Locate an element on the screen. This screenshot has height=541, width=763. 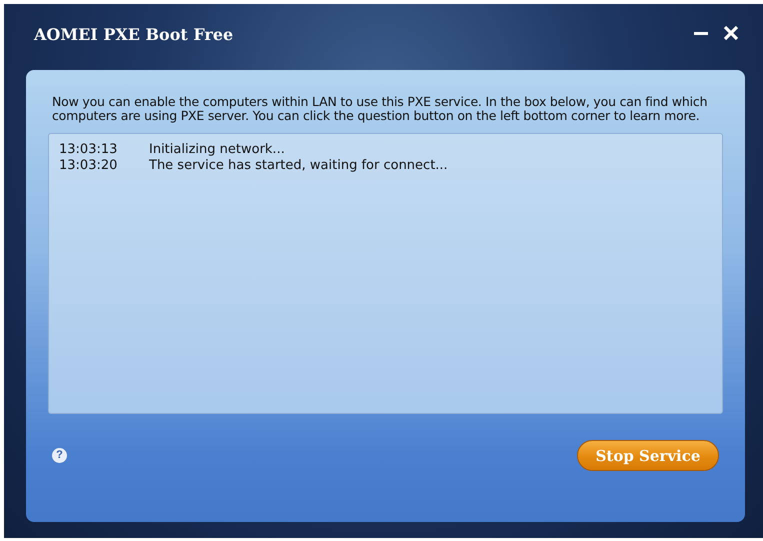
stop-service-button: Stop Service is located at coordinates (648, 455).